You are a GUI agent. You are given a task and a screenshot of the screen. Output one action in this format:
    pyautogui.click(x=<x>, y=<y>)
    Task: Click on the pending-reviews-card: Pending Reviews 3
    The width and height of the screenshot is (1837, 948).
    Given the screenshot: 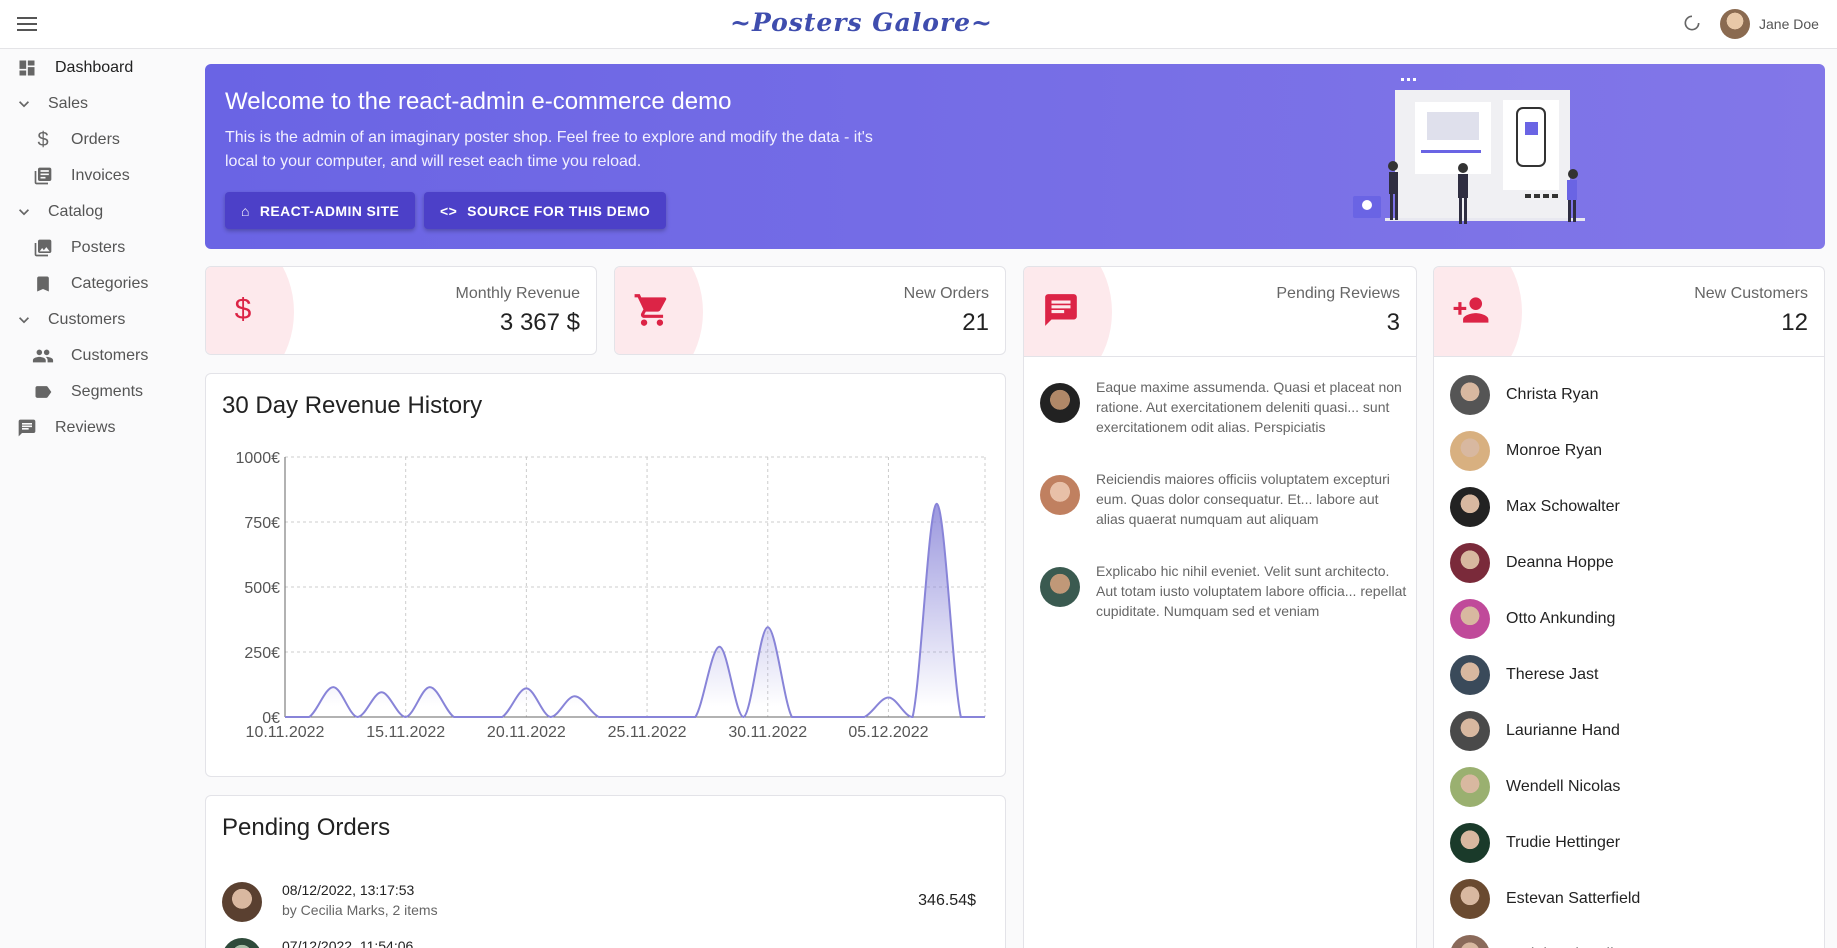 What is the action you would take?
    pyautogui.click(x=1220, y=312)
    